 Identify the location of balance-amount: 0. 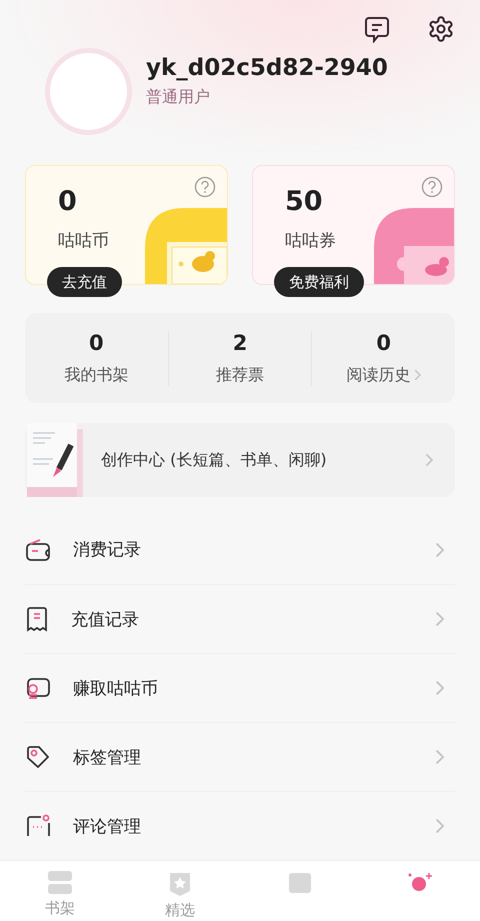
(67, 201).